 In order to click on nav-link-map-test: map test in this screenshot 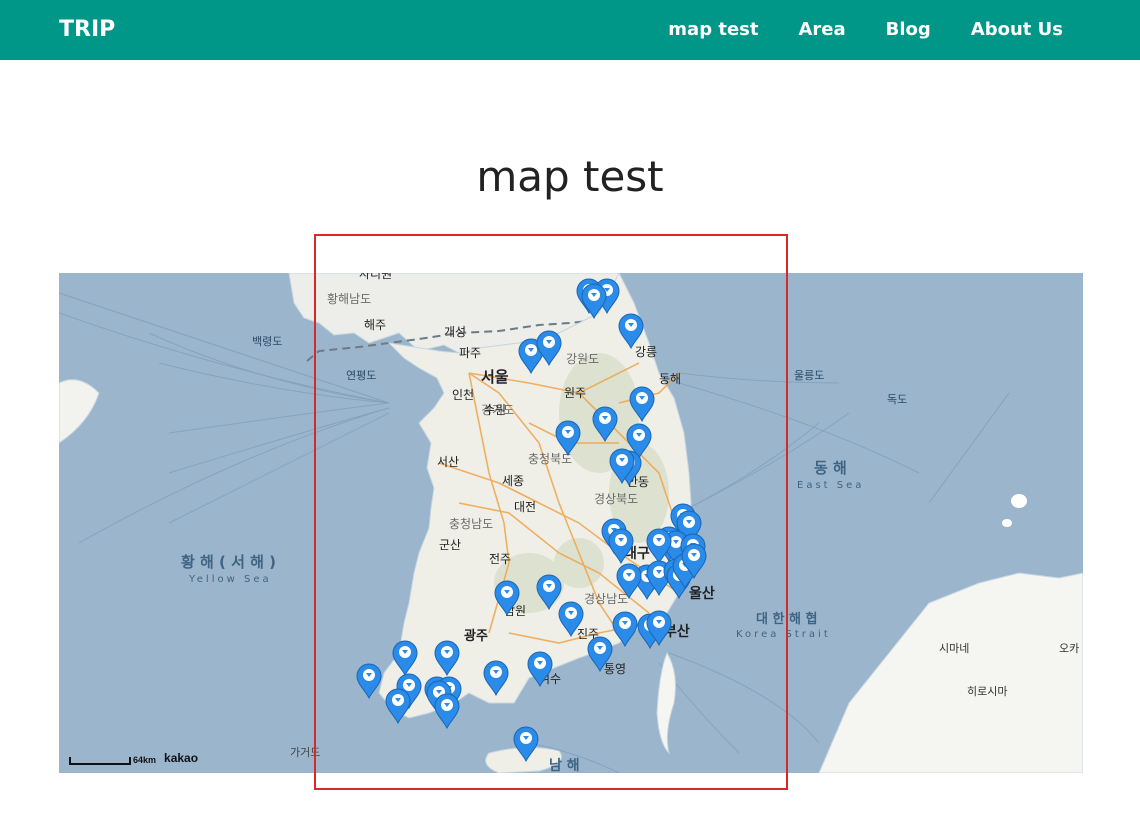, I will do `click(713, 29)`.